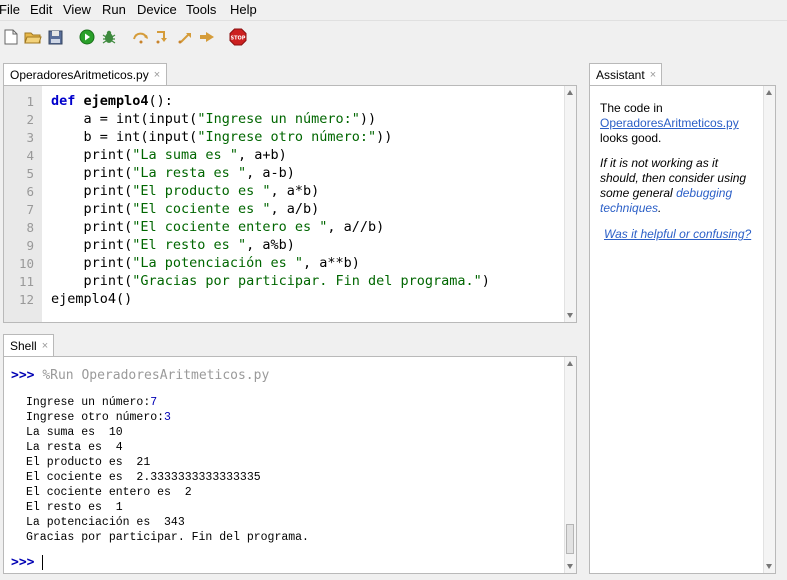 Image resolution: width=787 pixels, height=580 pixels. I want to click on shell-scrollbar, so click(570, 465).